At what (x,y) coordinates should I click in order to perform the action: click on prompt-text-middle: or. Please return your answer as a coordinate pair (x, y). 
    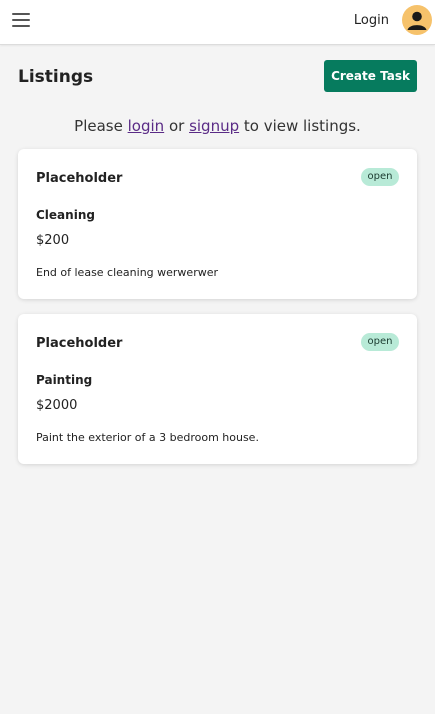
    Looking at the image, I should click on (177, 126).